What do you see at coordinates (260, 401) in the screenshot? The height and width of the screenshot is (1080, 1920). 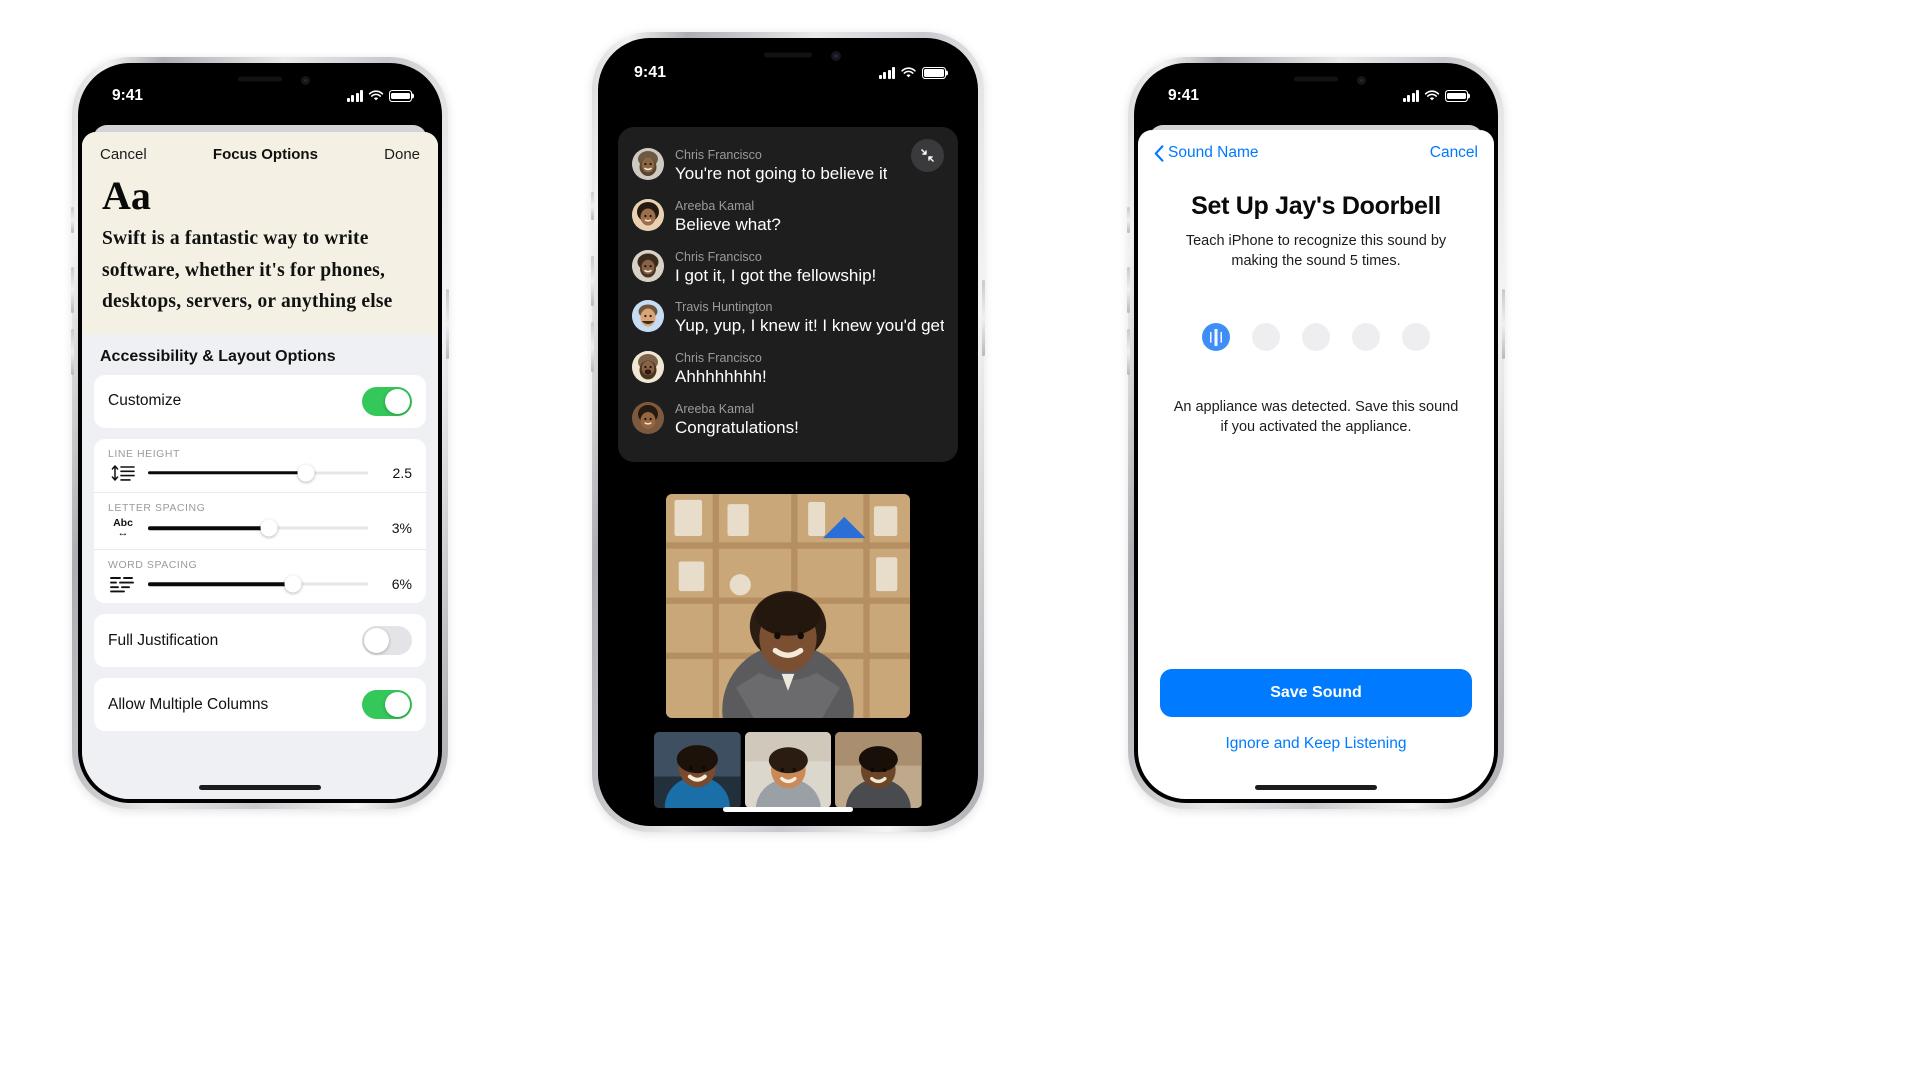 I see `customize-row: Customize` at bounding box center [260, 401].